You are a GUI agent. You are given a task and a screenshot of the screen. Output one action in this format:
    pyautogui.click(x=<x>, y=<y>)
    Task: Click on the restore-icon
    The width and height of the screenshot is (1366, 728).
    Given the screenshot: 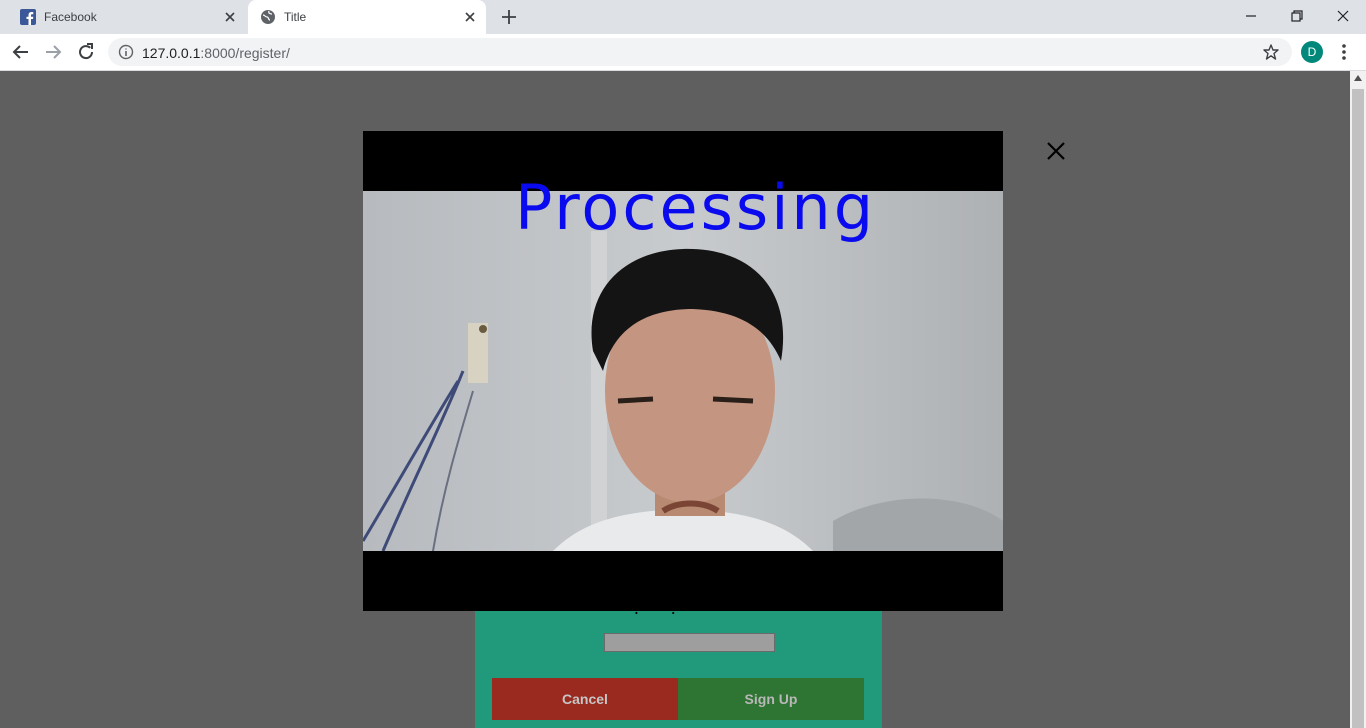 What is the action you would take?
    pyautogui.click(x=1297, y=16)
    